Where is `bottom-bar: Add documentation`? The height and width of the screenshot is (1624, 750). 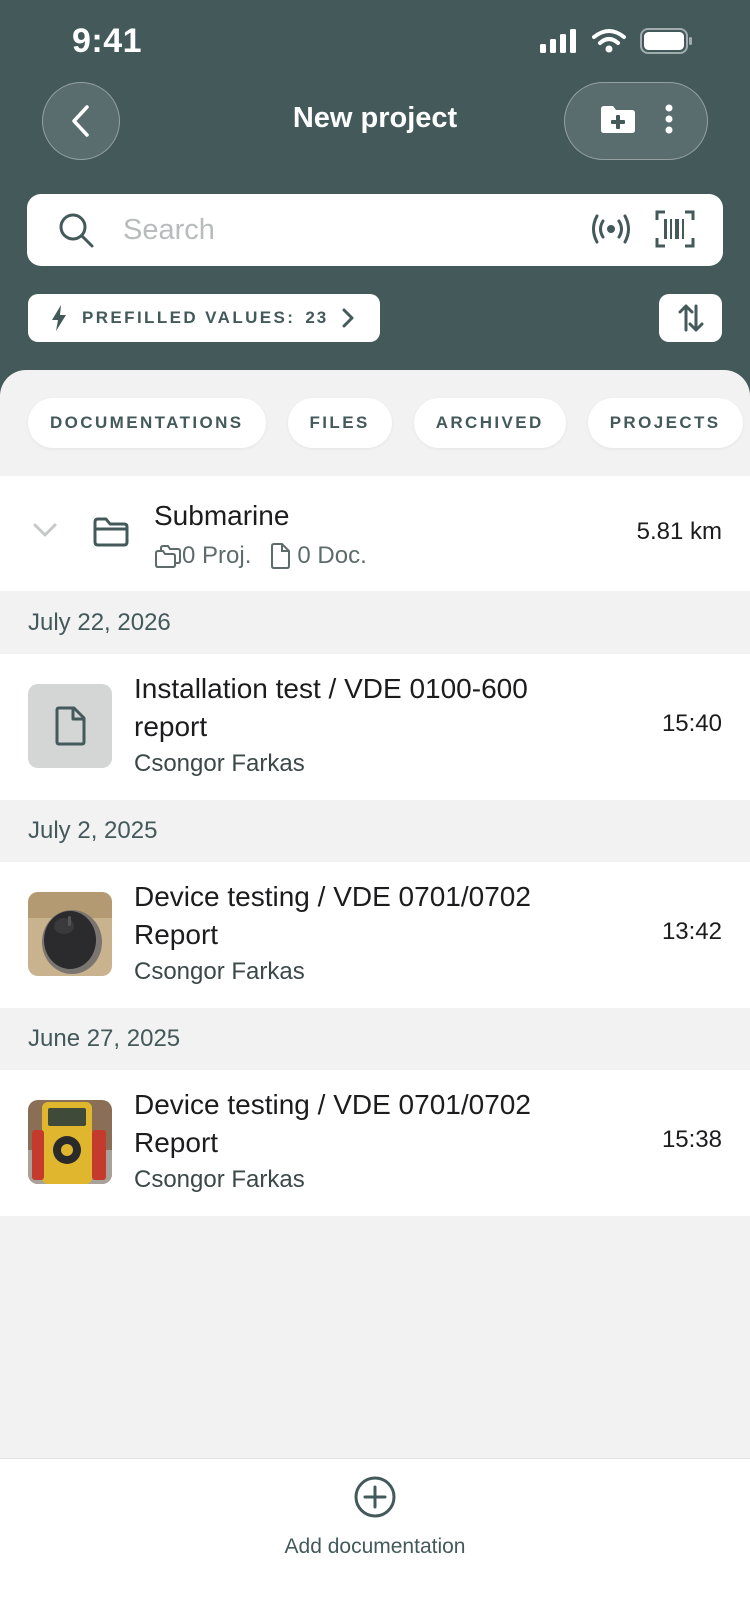 bottom-bar: Add documentation is located at coordinates (375, 1541).